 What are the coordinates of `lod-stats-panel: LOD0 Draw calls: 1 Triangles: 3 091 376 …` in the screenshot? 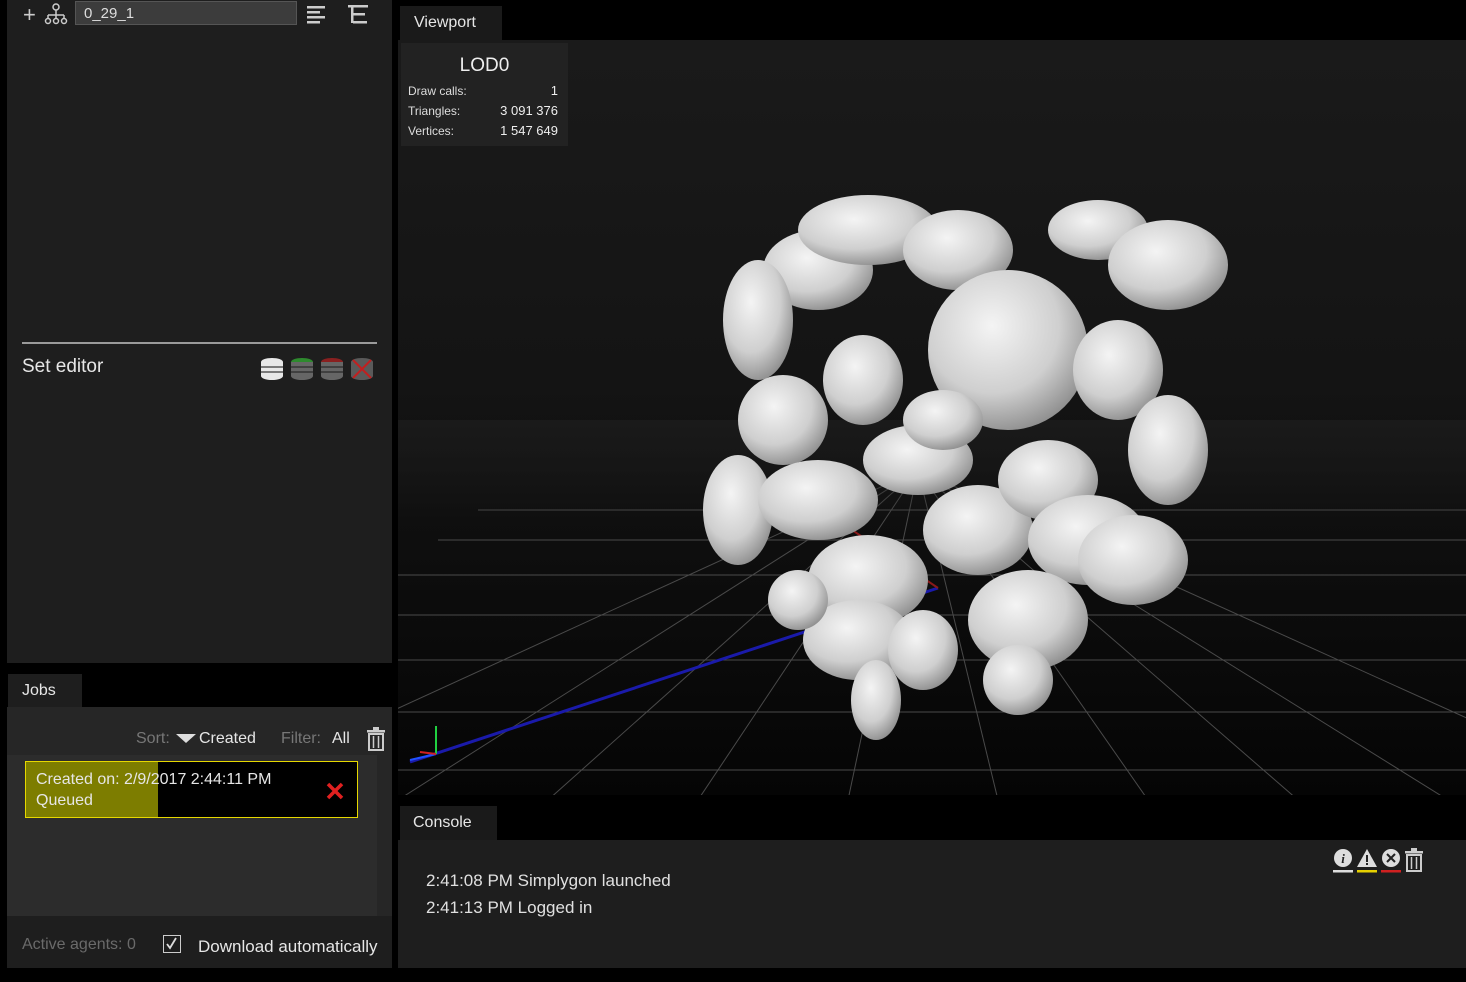 It's located at (484, 94).